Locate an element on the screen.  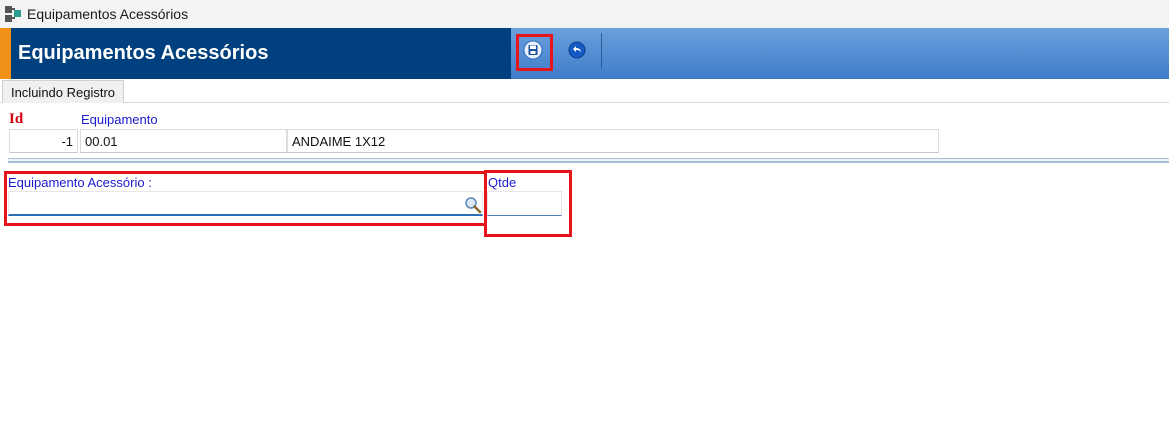
back-button is located at coordinates (577, 50).